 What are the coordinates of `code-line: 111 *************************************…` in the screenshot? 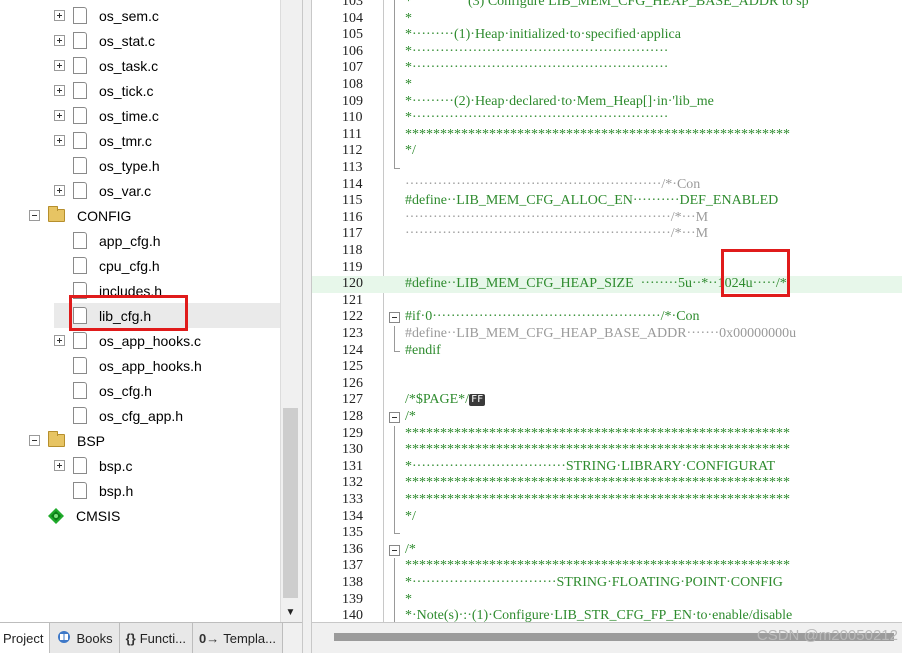 It's located at (607, 135).